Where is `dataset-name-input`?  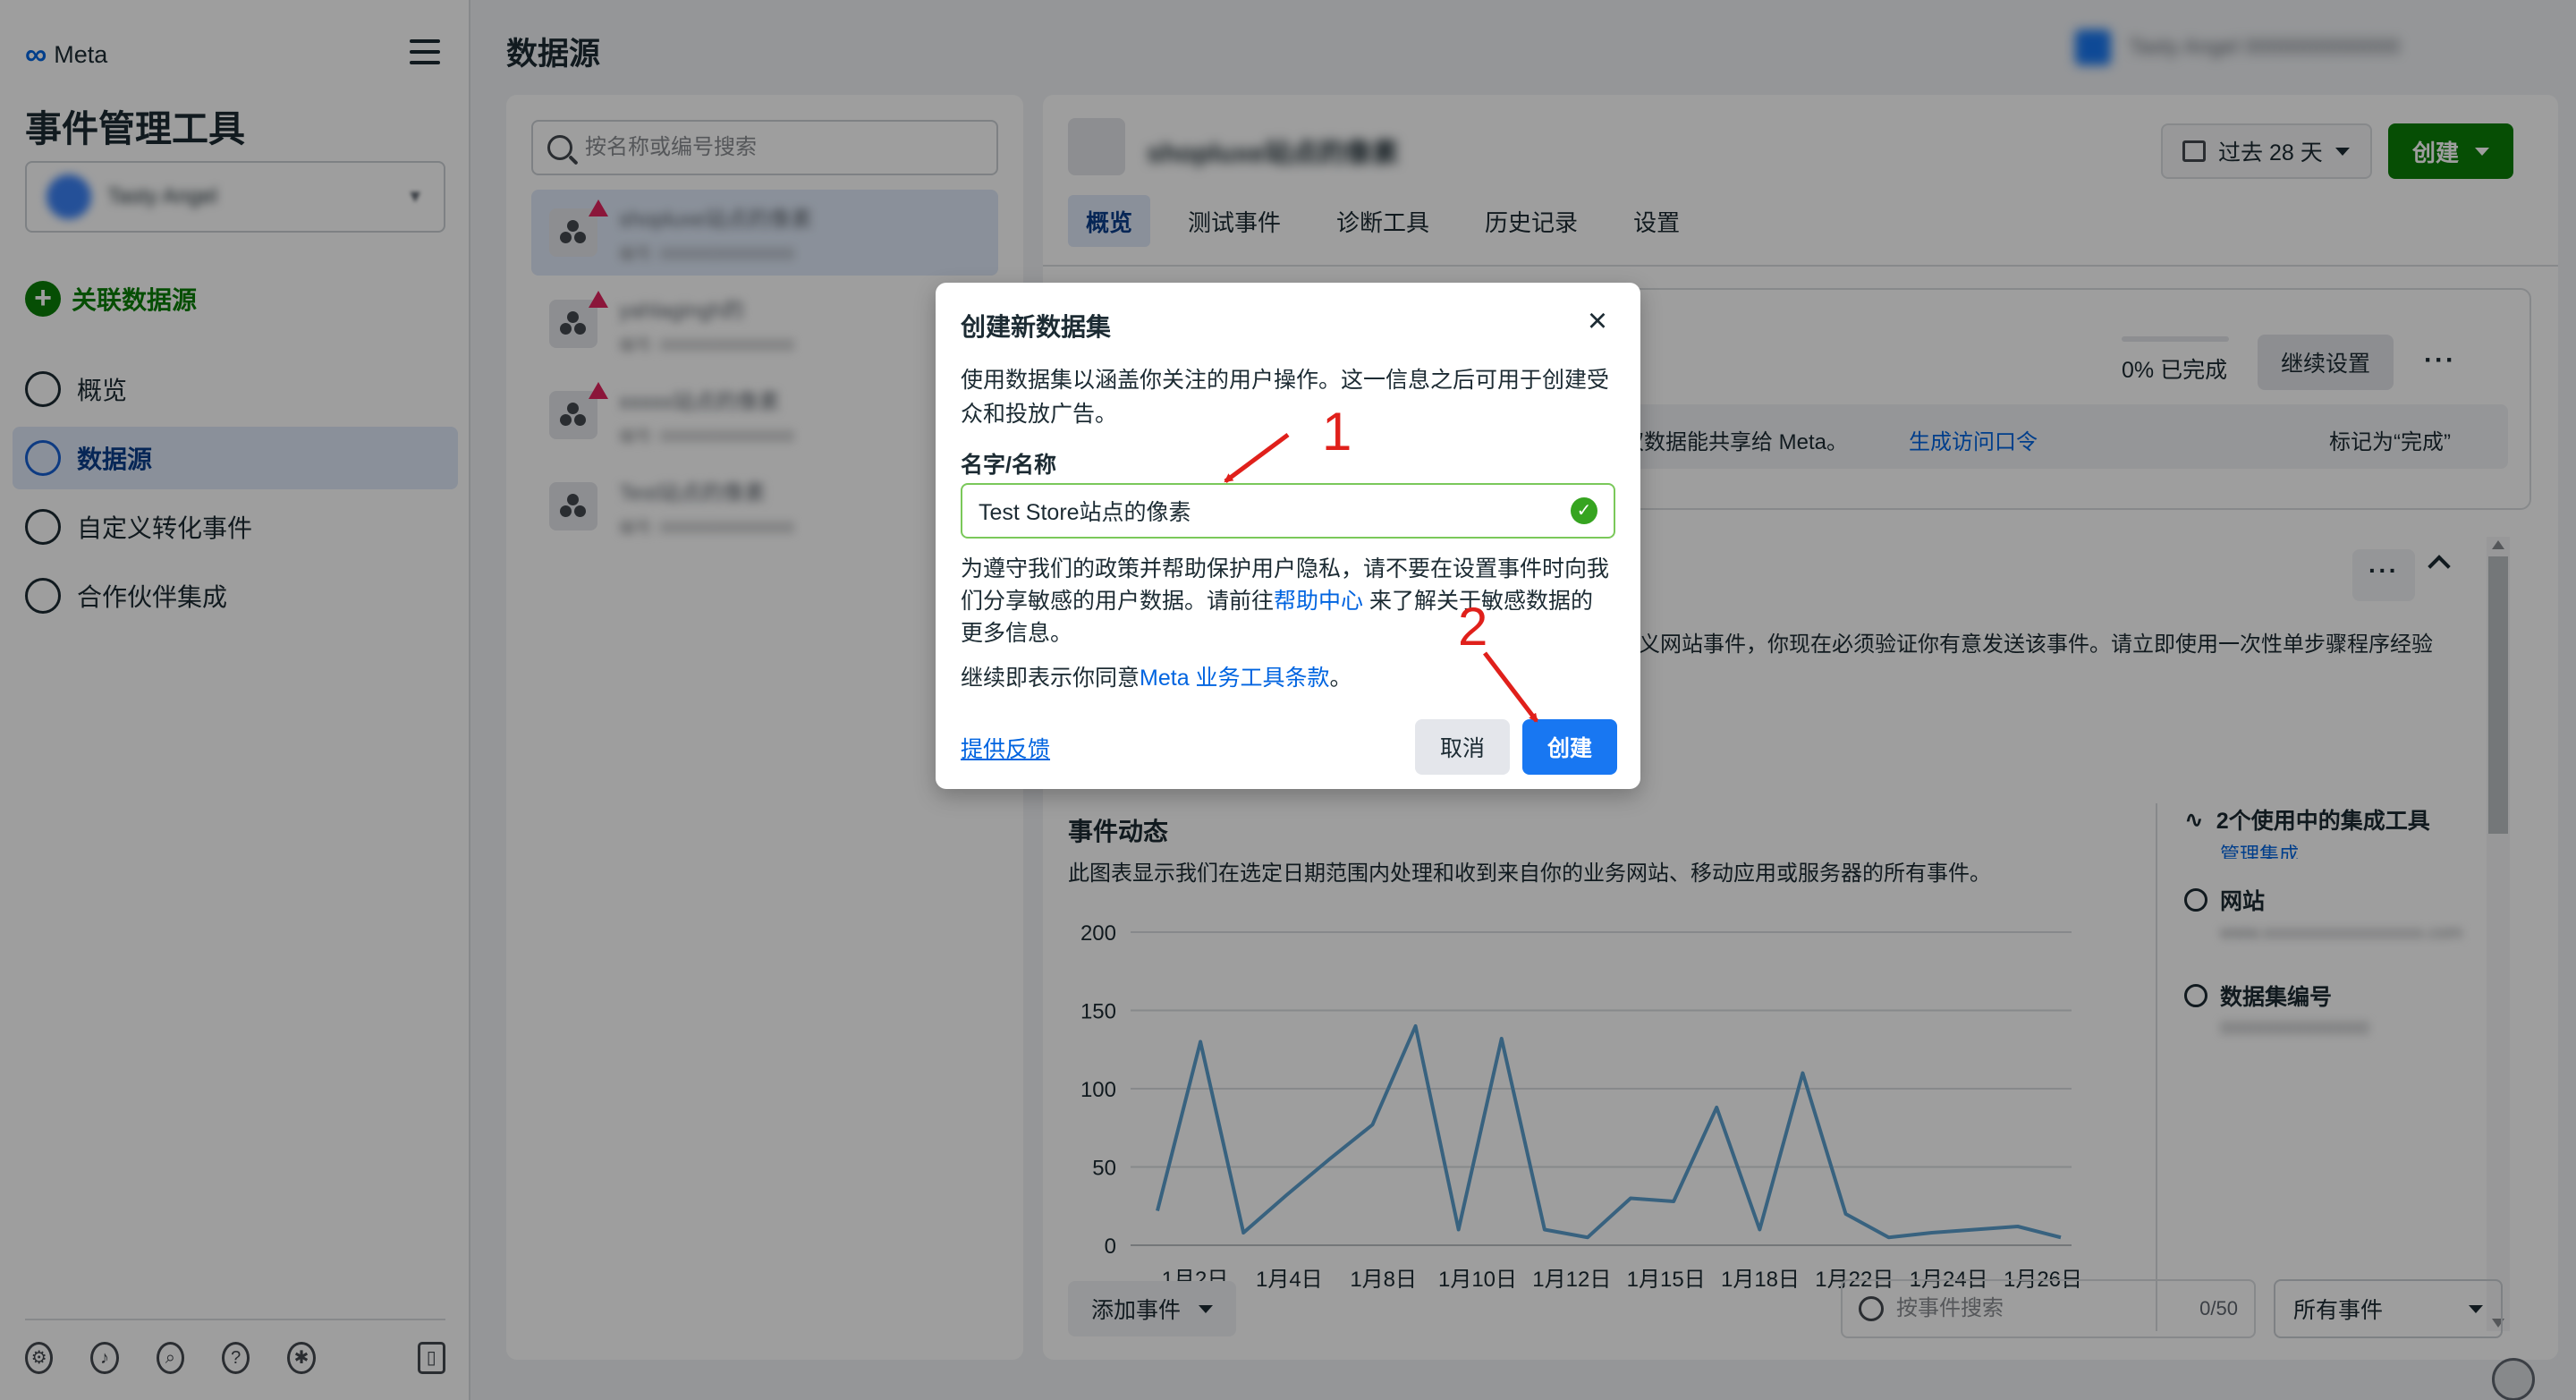 dataset-name-input is located at coordinates (1275, 510).